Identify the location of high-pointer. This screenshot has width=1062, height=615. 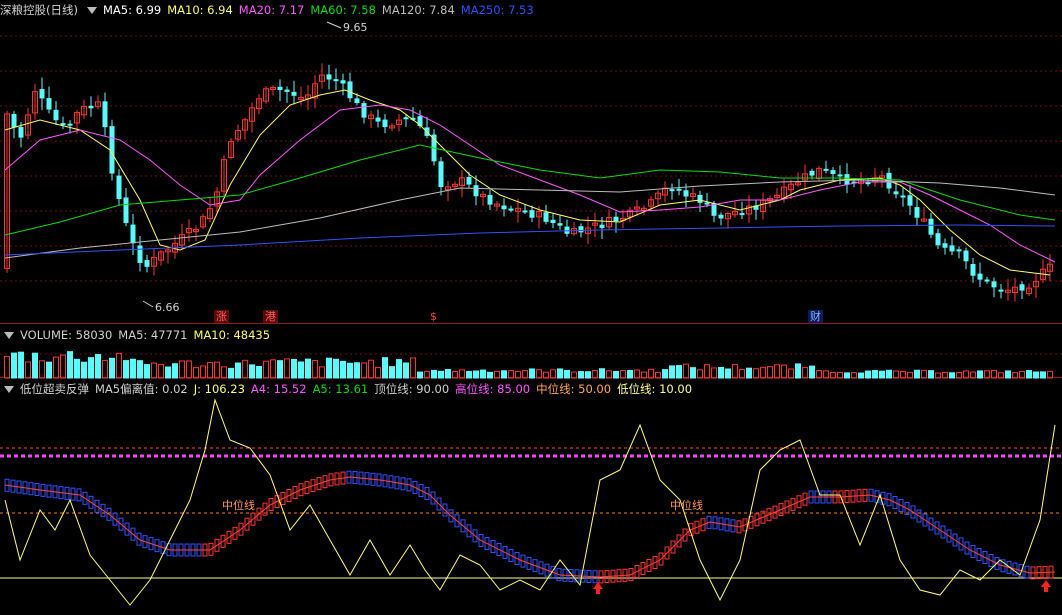
(334, 25).